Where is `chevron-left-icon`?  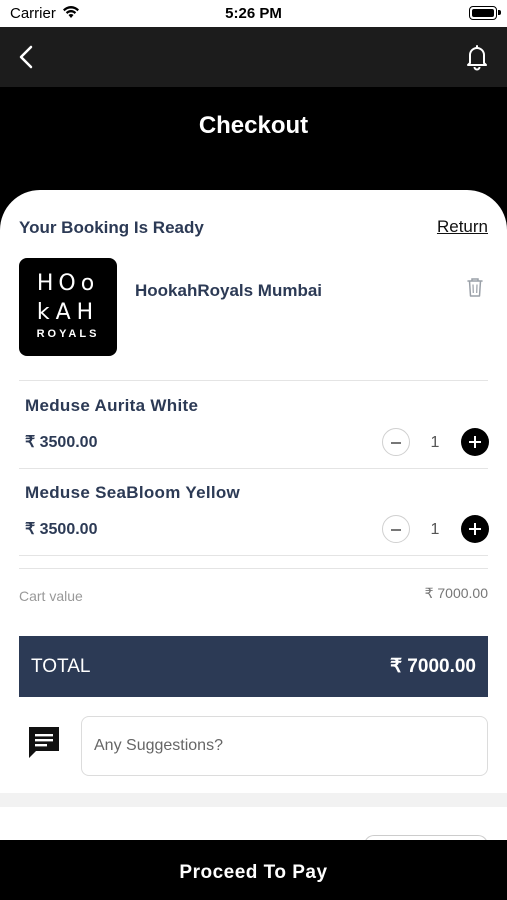
chevron-left-icon is located at coordinates (26, 57).